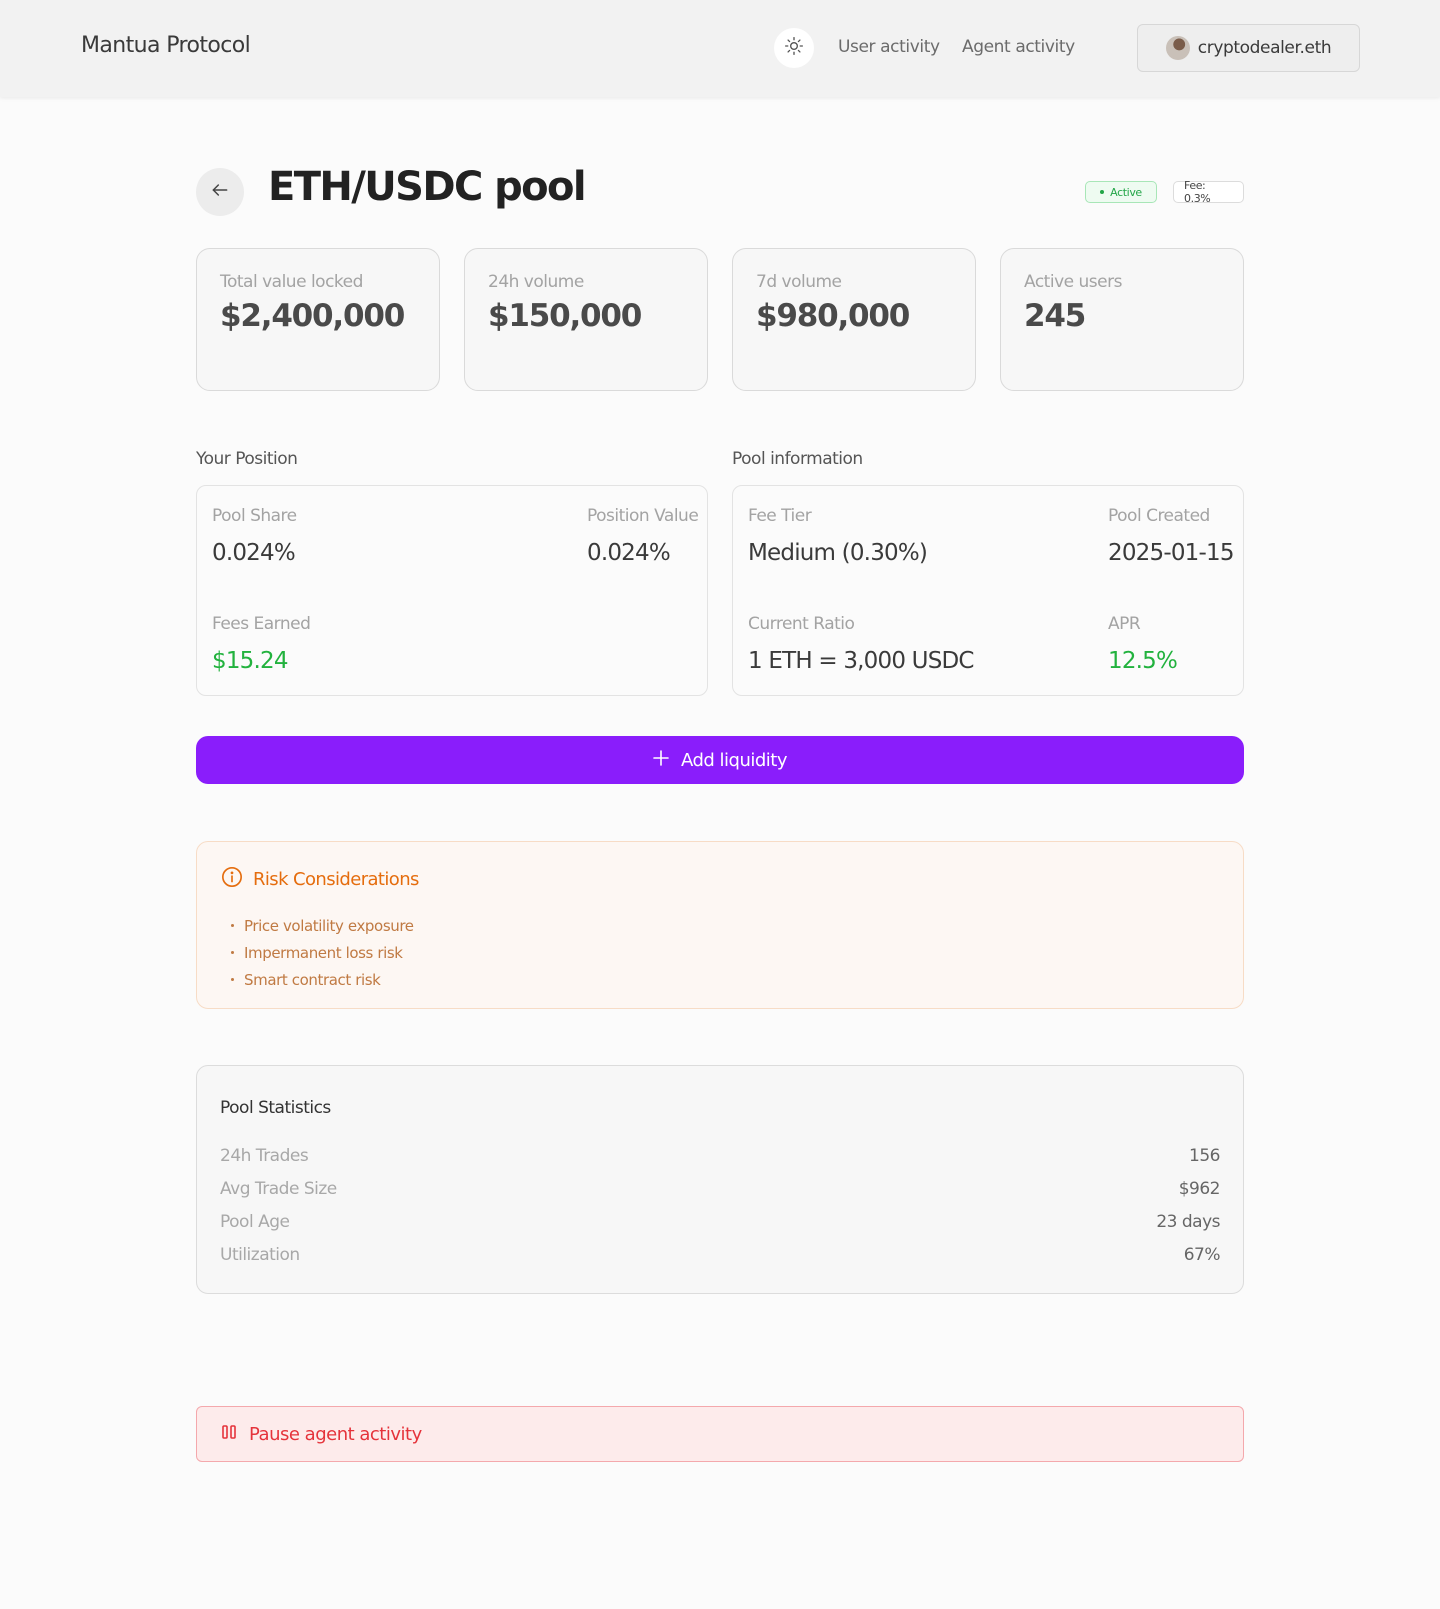 The height and width of the screenshot is (1609, 1440). What do you see at coordinates (1171, 536) in the screenshot?
I see `pool-created-cell: Pool Created 2025-01-15` at bounding box center [1171, 536].